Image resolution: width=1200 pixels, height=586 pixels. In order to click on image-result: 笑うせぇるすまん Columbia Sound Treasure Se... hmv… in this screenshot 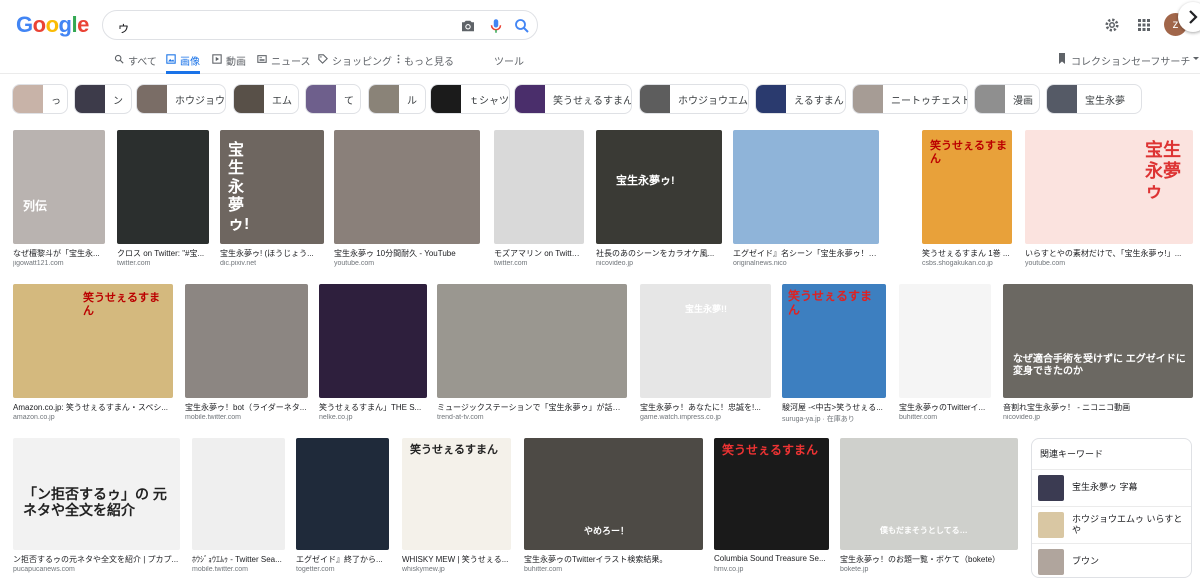, I will do `click(771, 509)`.